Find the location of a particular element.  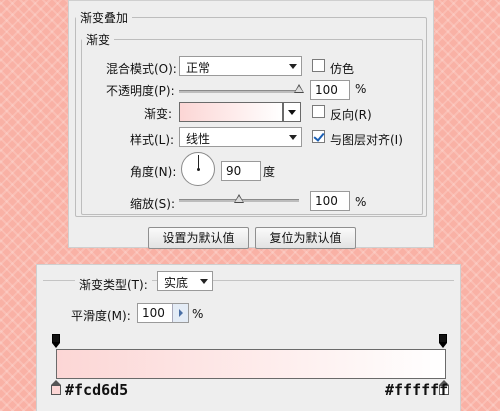

reset-default-button: 复位为默认值 is located at coordinates (305, 238).